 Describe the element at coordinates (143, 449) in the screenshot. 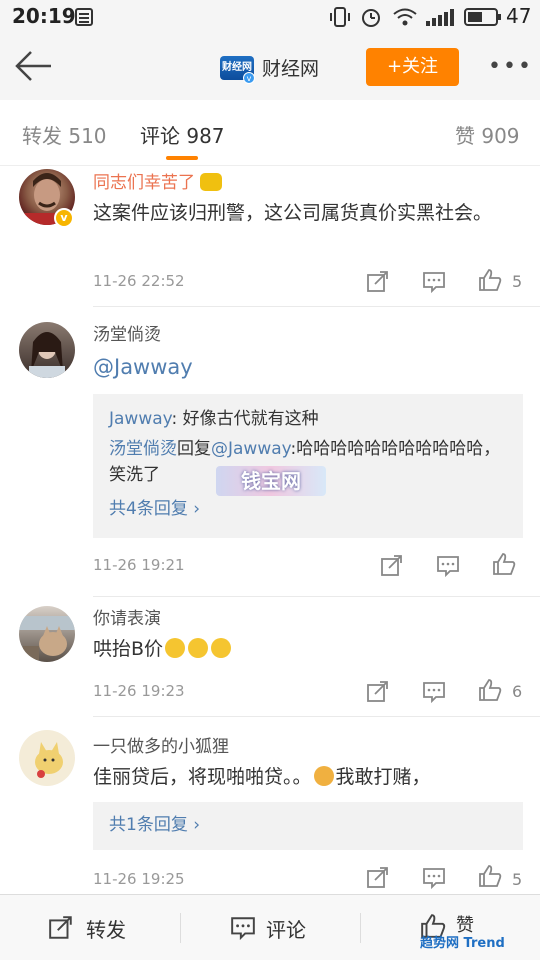

I see `reply-user-link: 汤堂倘烫` at that location.